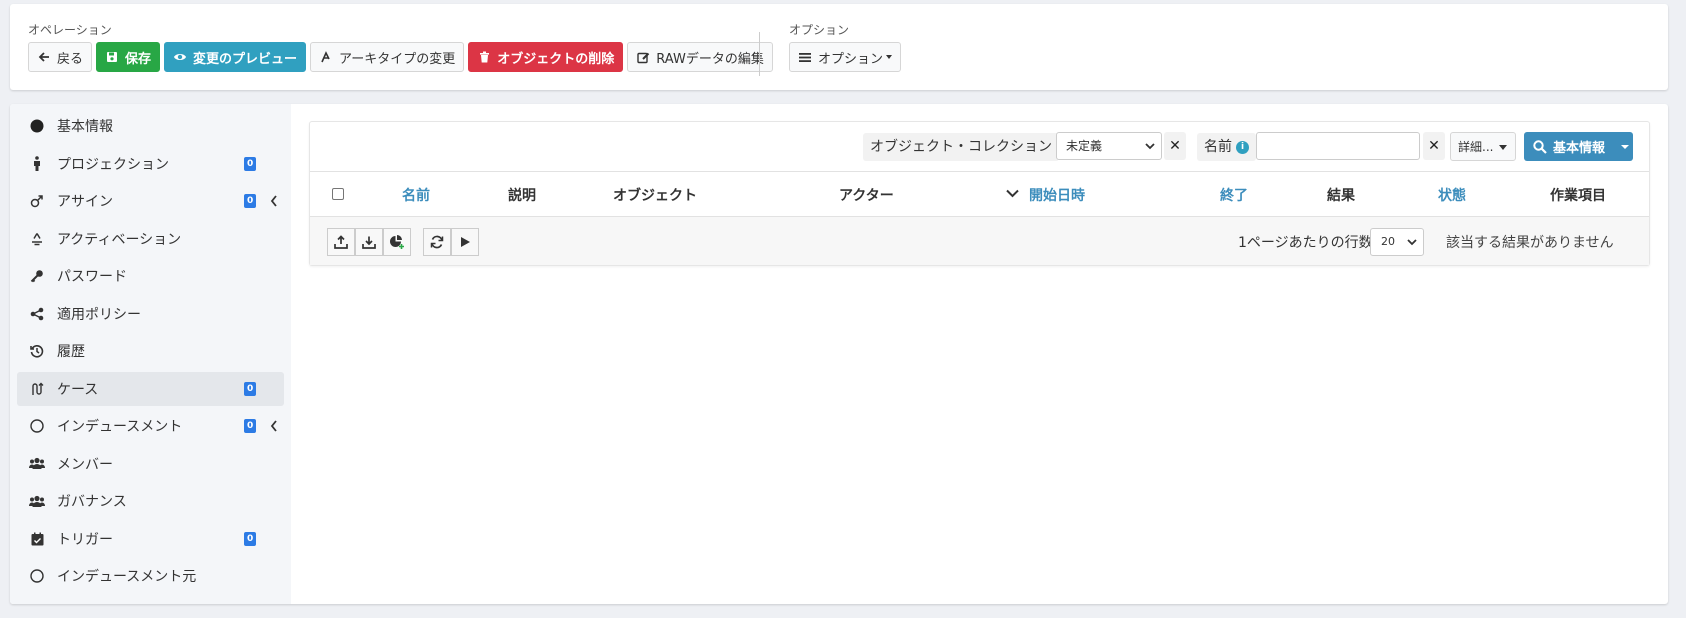  What do you see at coordinates (1234, 195) in the screenshot?
I see `column-end: 終了` at bounding box center [1234, 195].